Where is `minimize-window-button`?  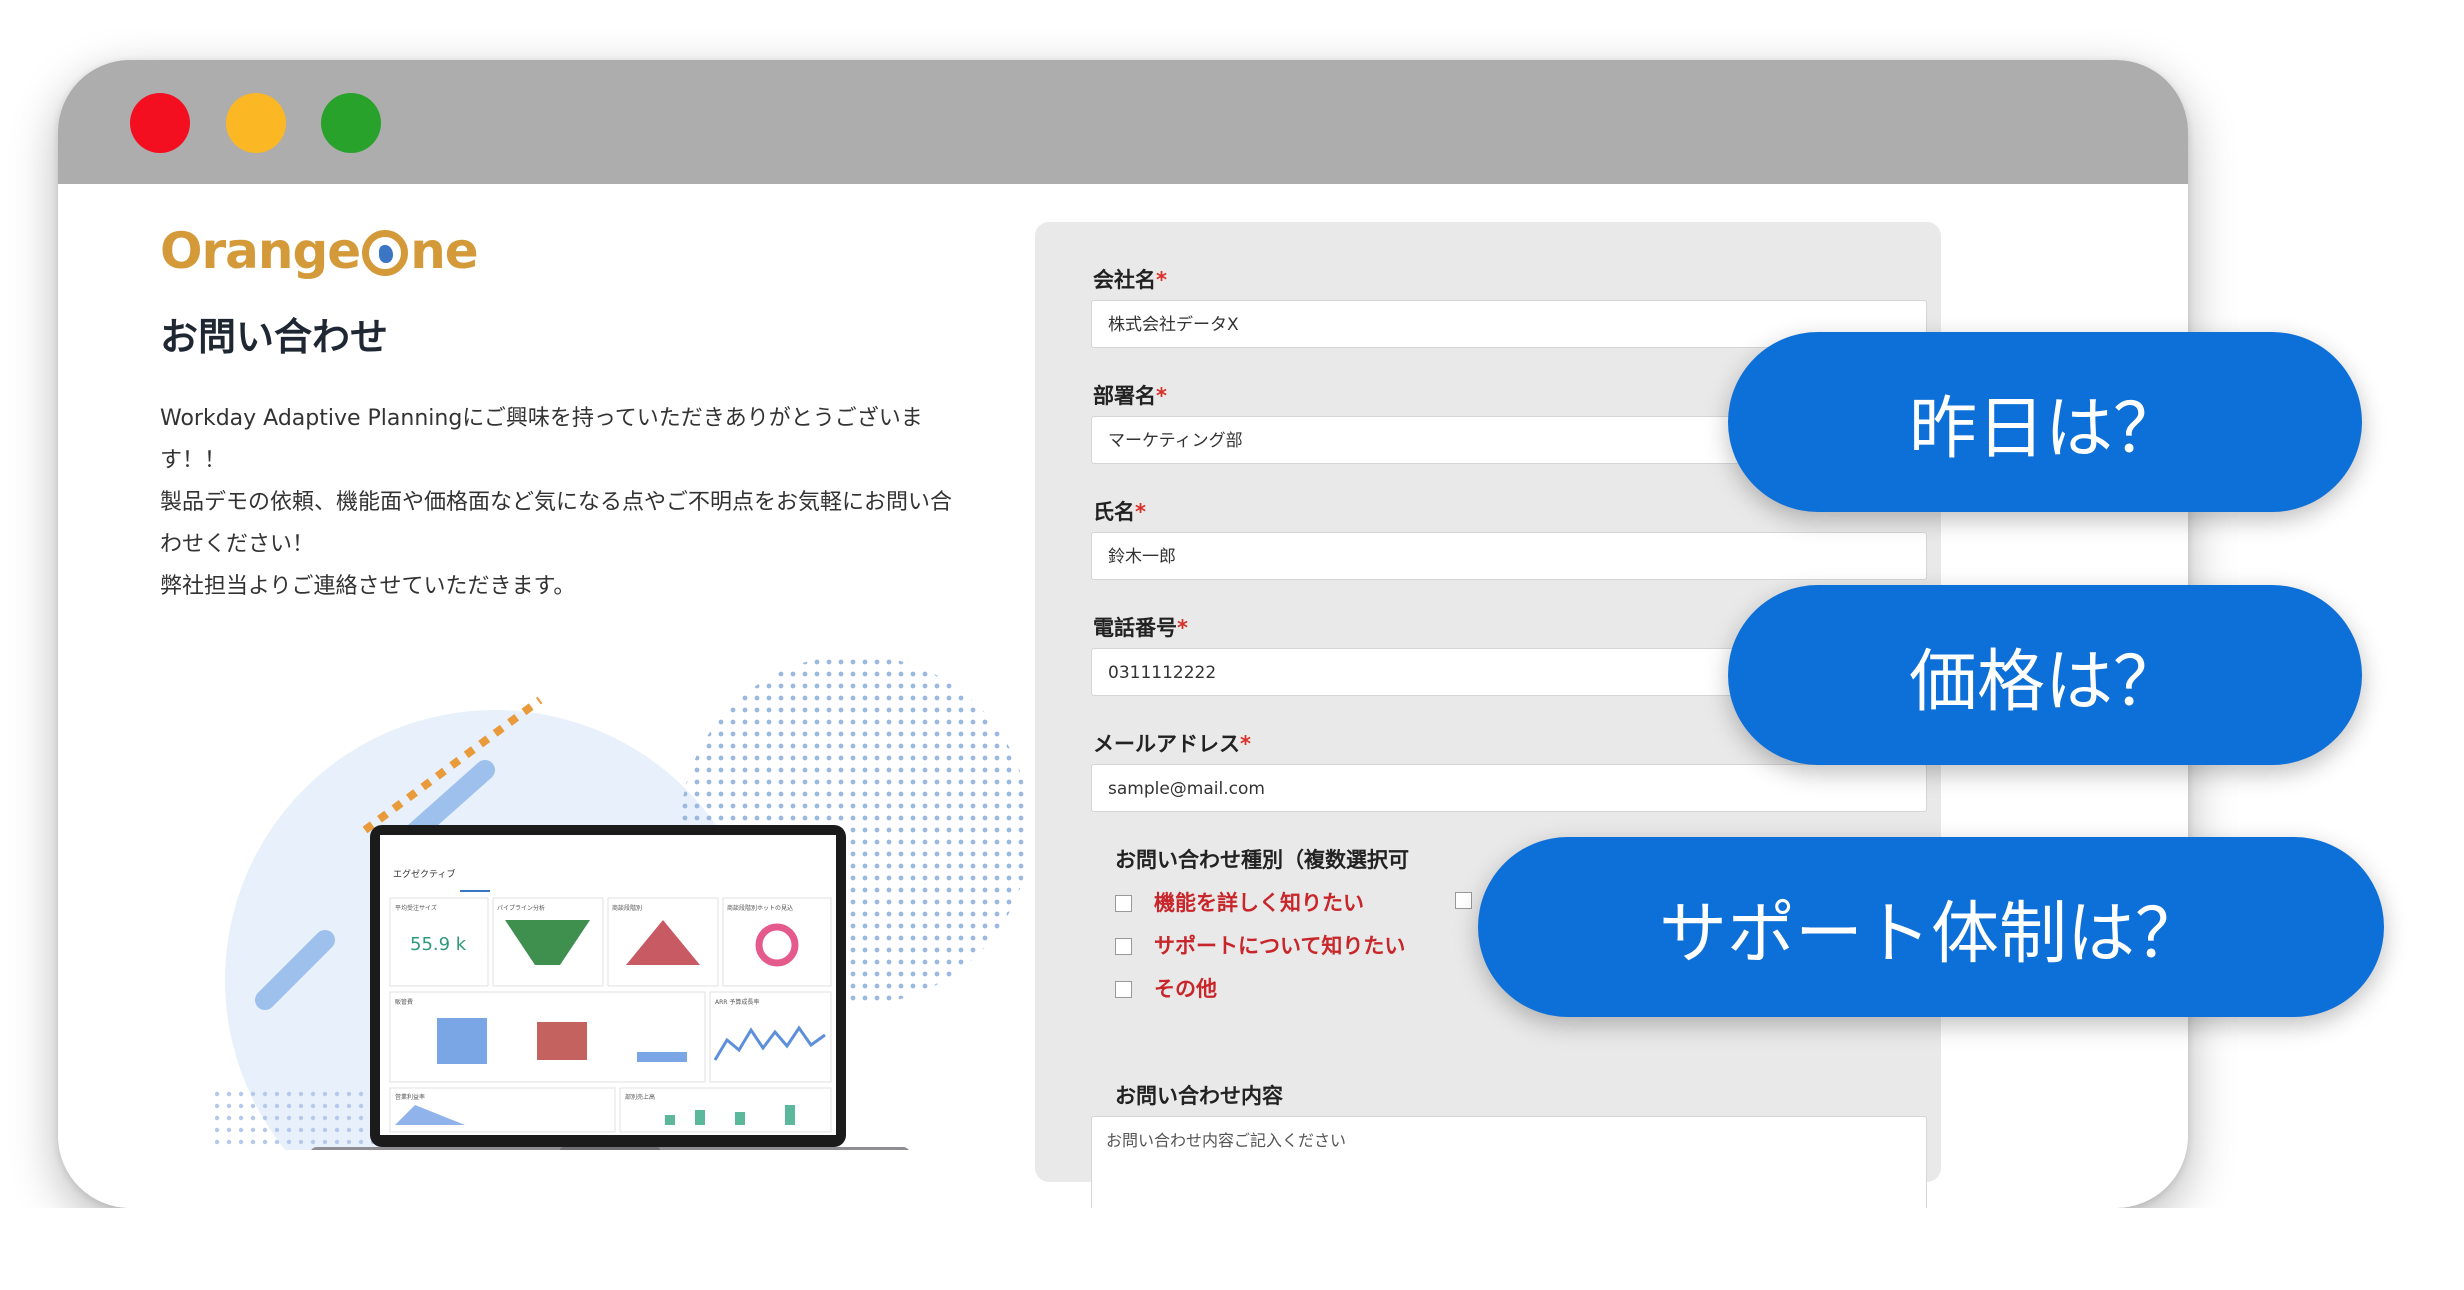 minimize-window-button is located at coordinates (256, 123).